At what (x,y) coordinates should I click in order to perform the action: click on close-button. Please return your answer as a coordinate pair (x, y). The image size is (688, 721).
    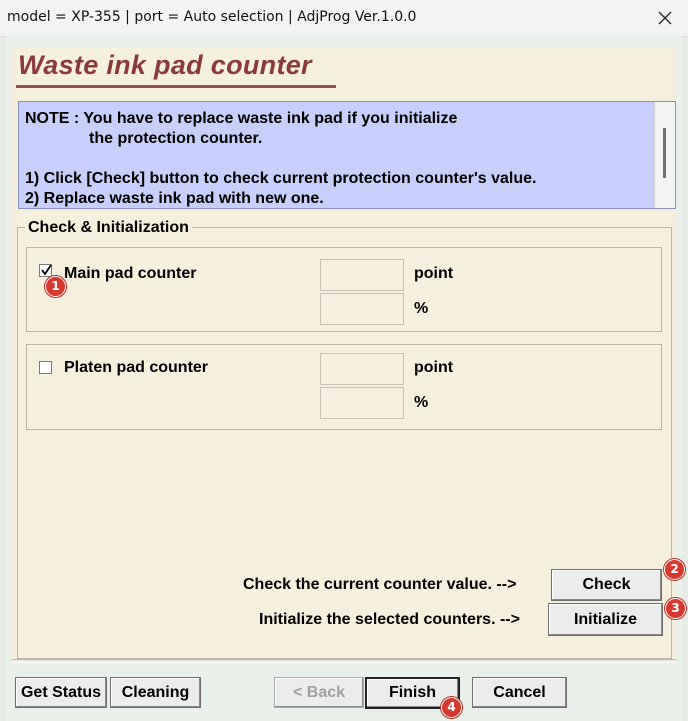
    Looking at the image, I should click on (665, 18).